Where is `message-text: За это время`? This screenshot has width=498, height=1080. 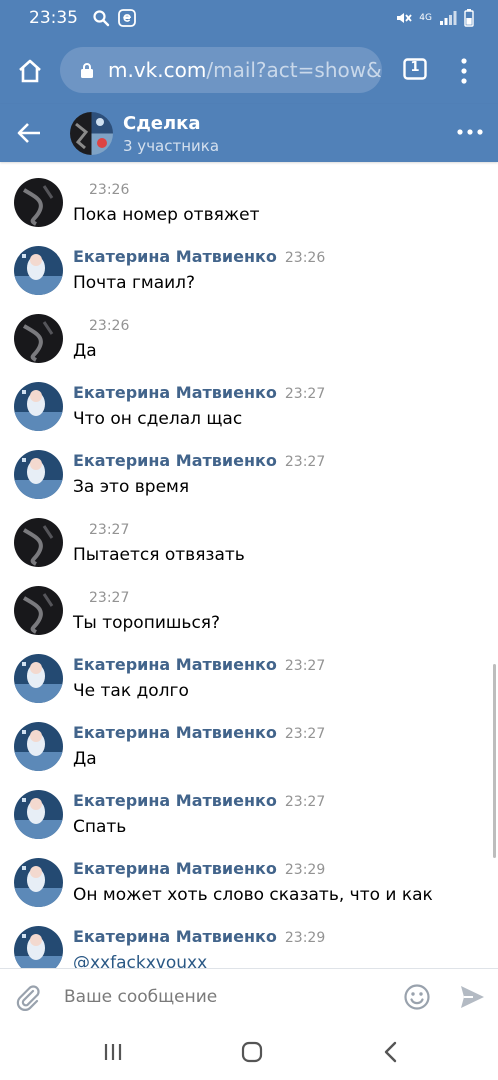
message-text: За это время is located at coordinates (131, 487).